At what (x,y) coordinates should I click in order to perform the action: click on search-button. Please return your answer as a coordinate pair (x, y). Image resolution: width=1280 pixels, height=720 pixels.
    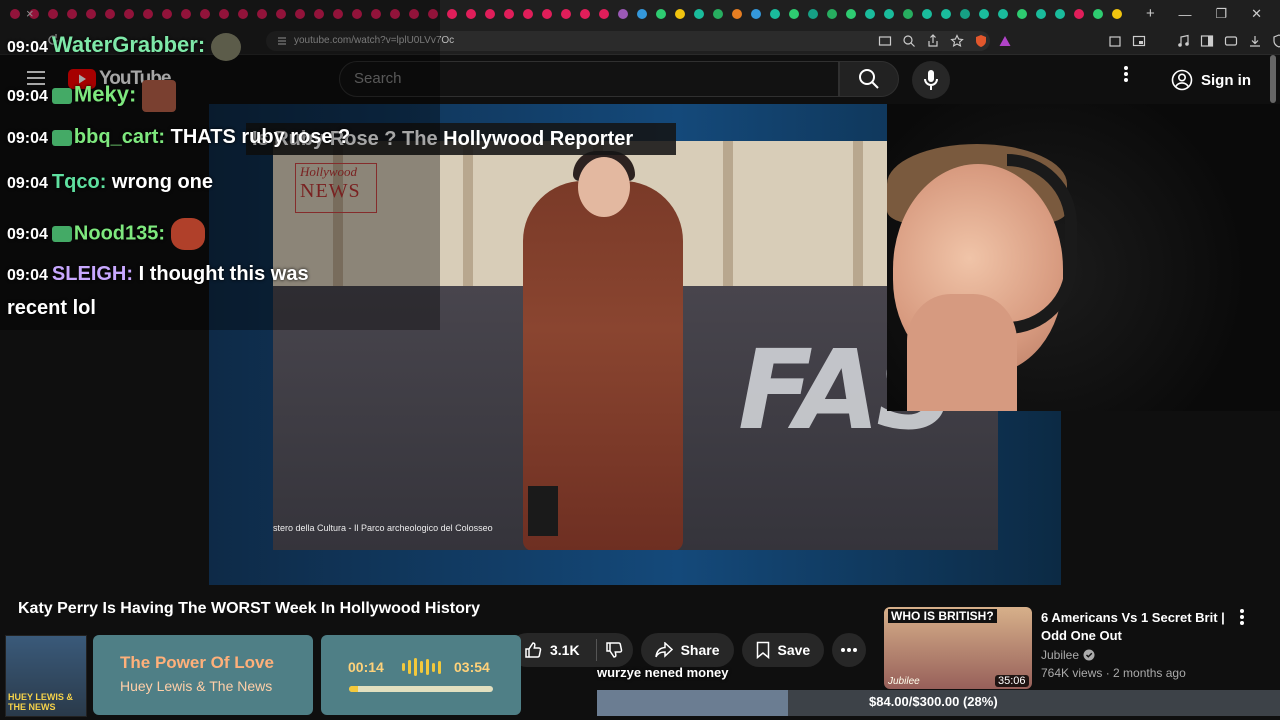
    Looking at the image, I should click on (869, 79).